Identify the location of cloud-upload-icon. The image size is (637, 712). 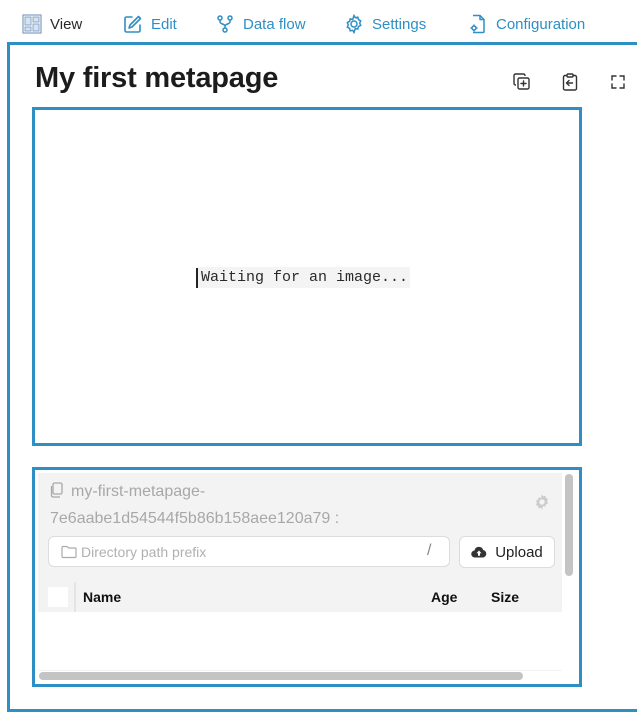
(479, 552).